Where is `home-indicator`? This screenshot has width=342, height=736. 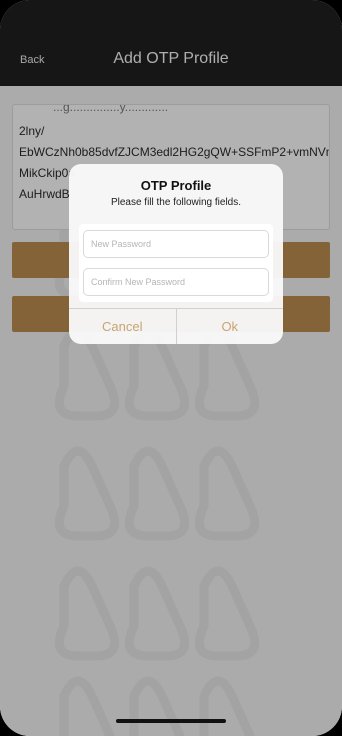
home-indicator is located at coordinates (171, 721).